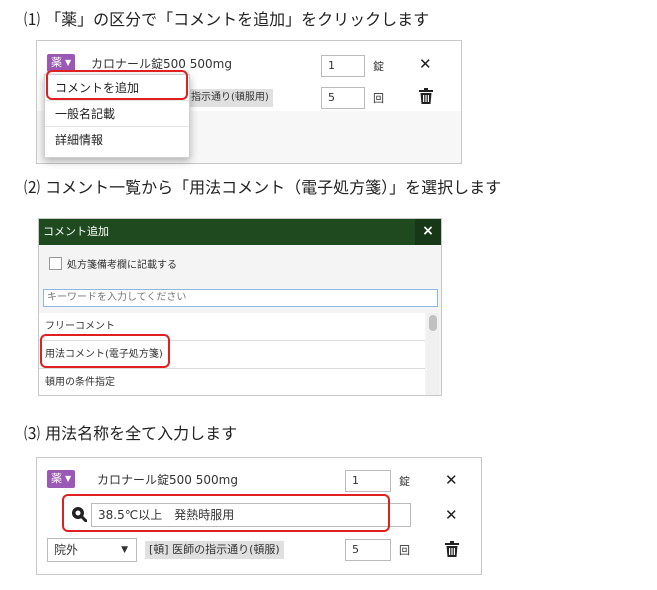  I want to click on drug-category-badge: 薬 ▼, so click(61, 479).